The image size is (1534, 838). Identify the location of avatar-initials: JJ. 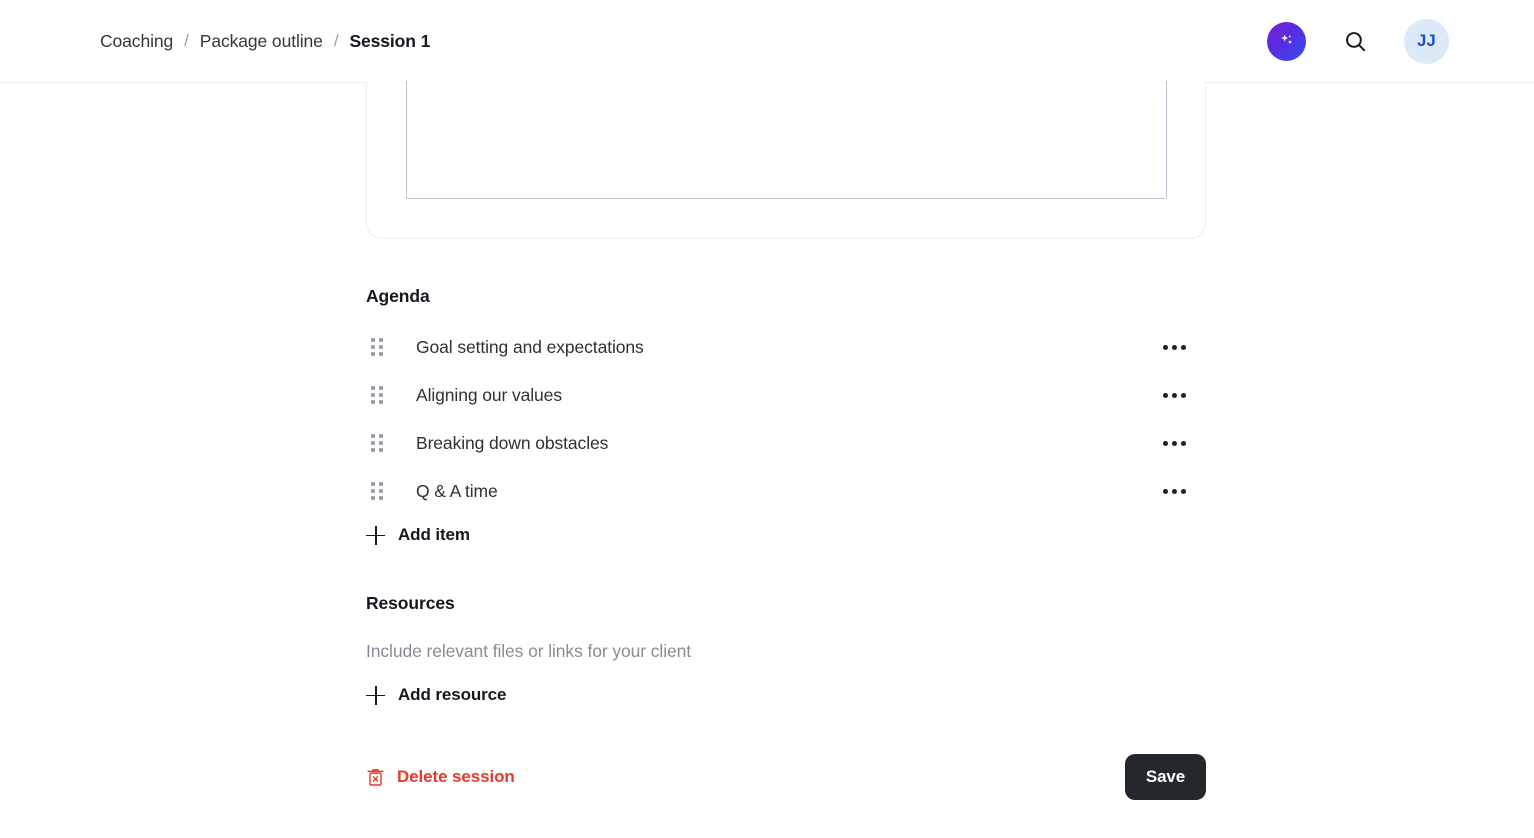
(1426, 40).